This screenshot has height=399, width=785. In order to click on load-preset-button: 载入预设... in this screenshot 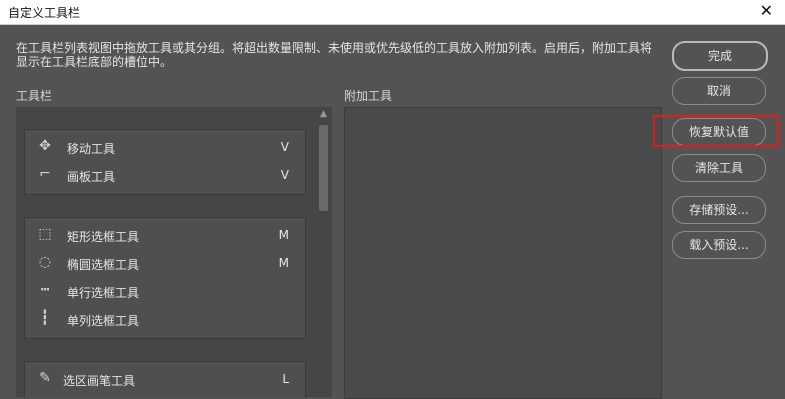, I will do `click(719, 245)`.